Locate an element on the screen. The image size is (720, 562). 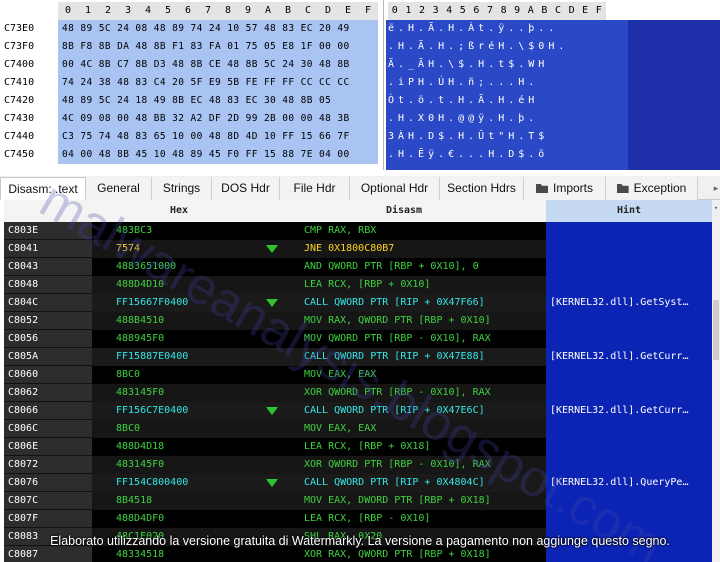
ascii-column-header: 0123456789ABCDEF is located at coordinates (553, 11).